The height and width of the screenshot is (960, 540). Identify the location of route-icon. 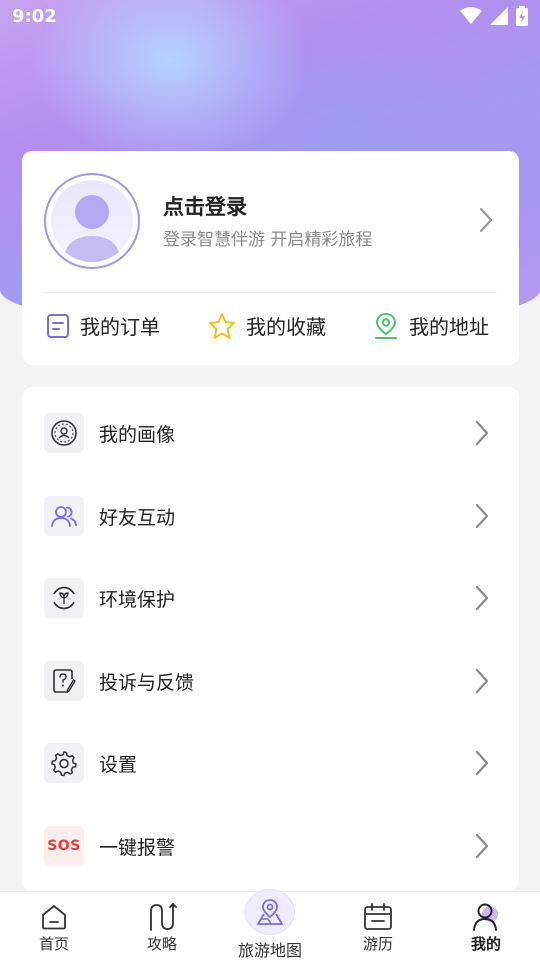
(163, 917).